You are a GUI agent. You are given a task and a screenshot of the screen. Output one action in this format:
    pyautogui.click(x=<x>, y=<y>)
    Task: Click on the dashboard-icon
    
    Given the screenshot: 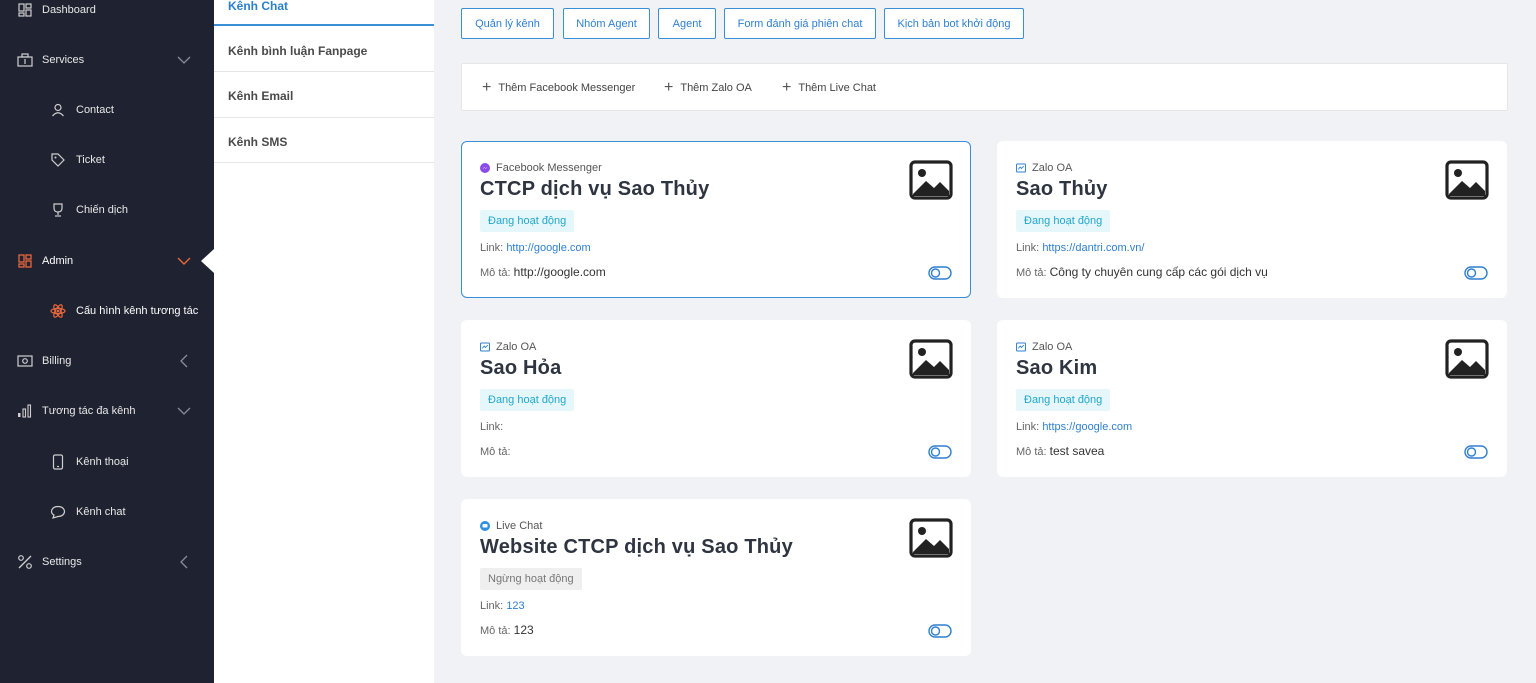 What is the action you would take?
    pyautogui.click(x=25, y=10)
    